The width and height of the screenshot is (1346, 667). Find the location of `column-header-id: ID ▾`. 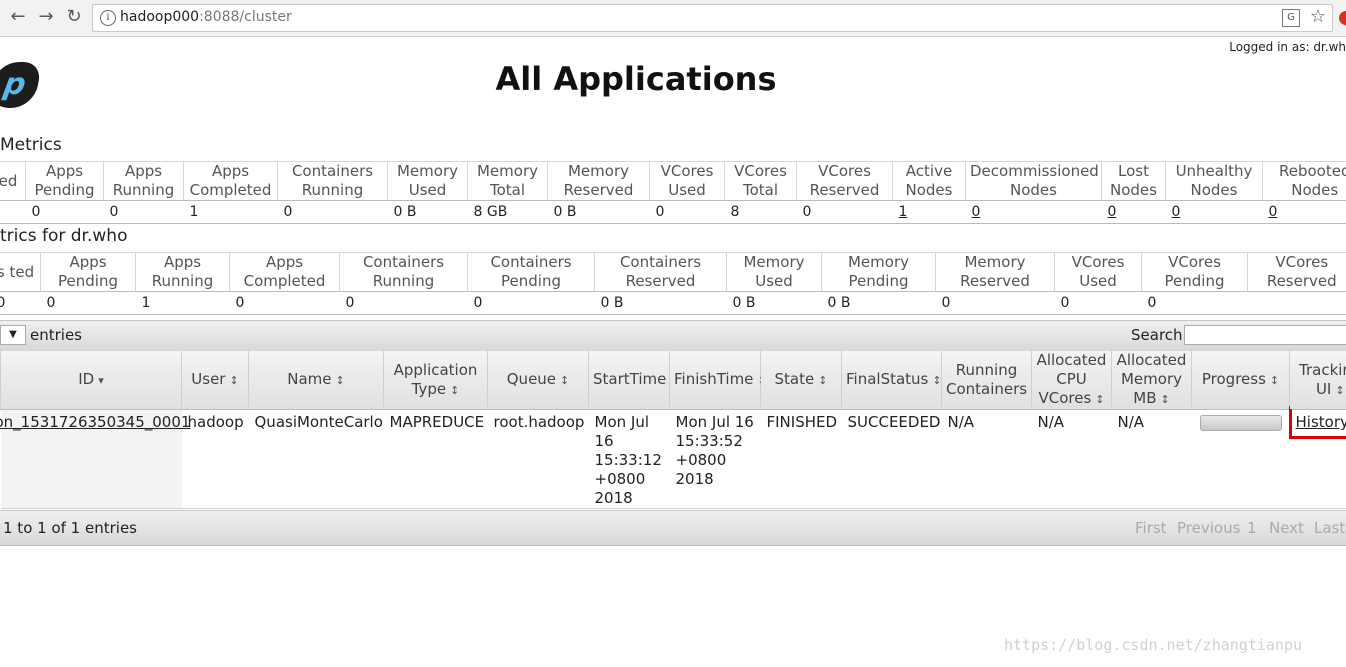

column-header-id: ID ▾ is located at coordinates (91, 380).